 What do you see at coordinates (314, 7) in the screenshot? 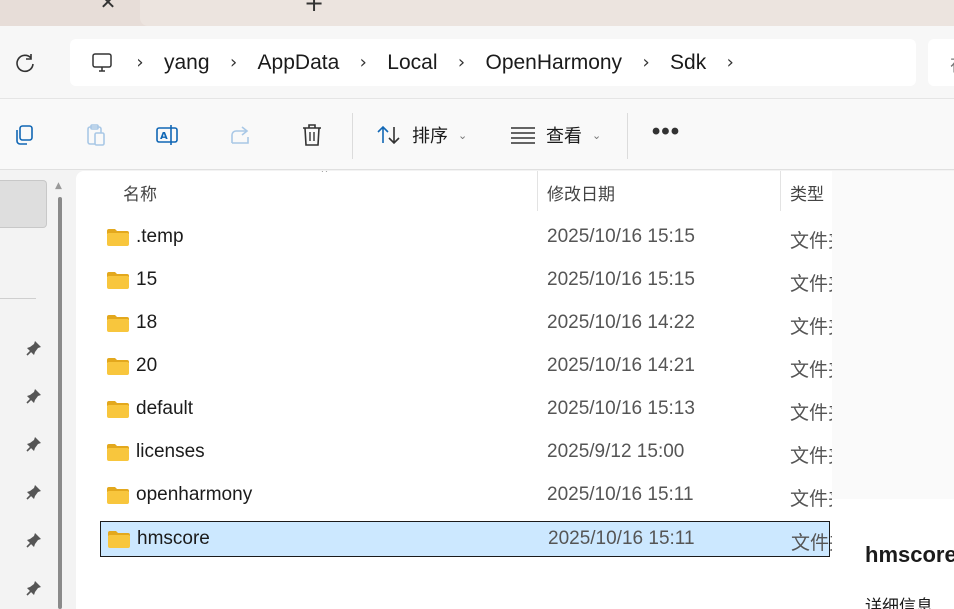
I see `new-tab-icon: +` at bounding box center [314, 7].